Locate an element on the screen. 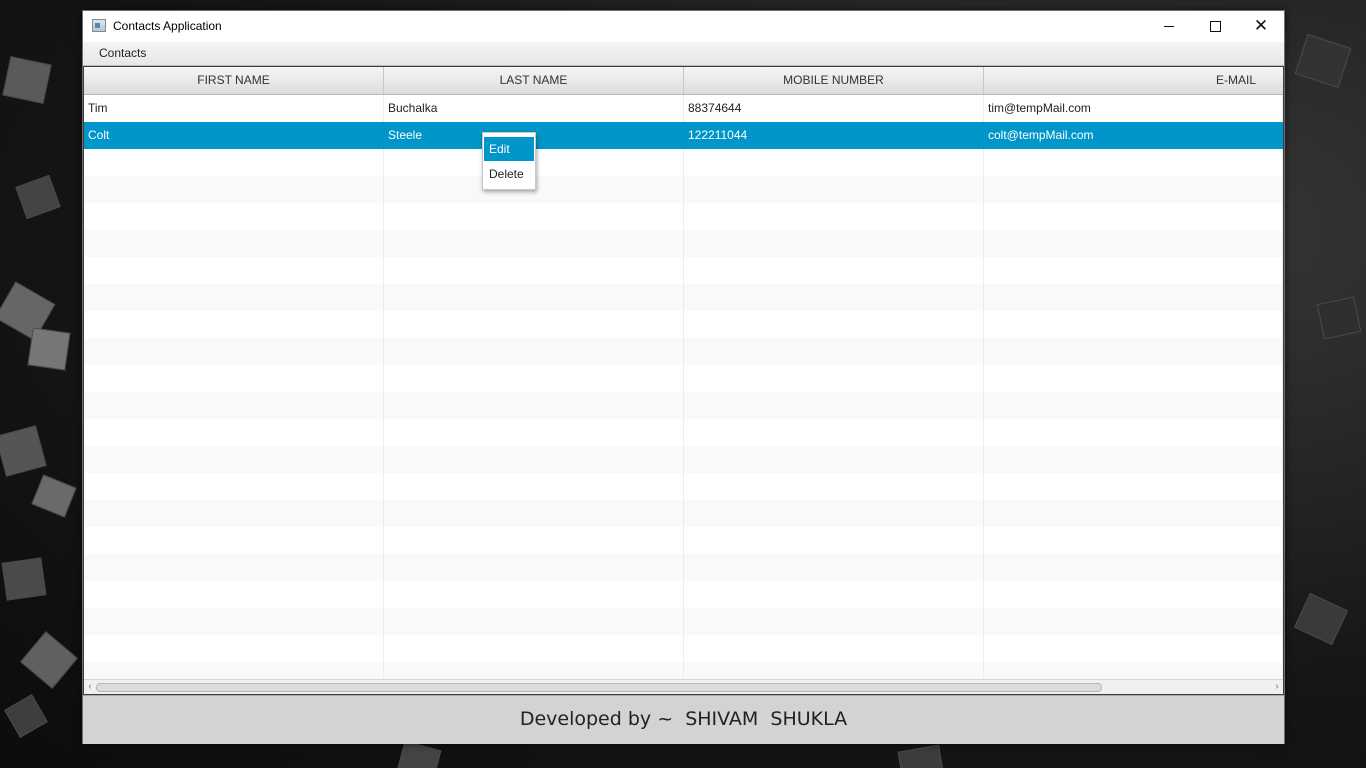 The height and width of the screenshot is (768, 1366). cell-mobile: 122211044 is located at coordinates (834, 135).